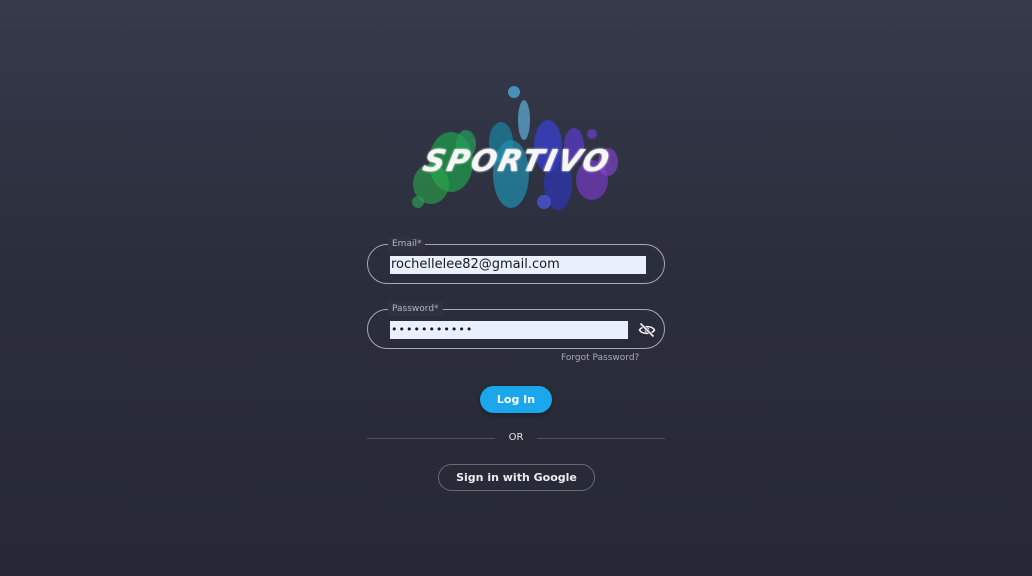 Image resolution: width=1032 pixels, height=576 pixels. Describe the element at coordinates (517, 161) in the screenshot. I see `logo-wordmark: SPORTIVO` at that location.